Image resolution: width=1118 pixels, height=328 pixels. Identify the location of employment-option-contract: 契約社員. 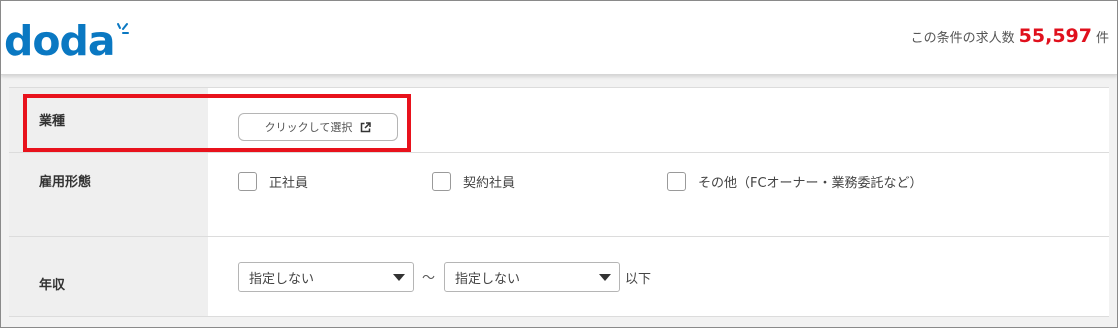
(473, 181).